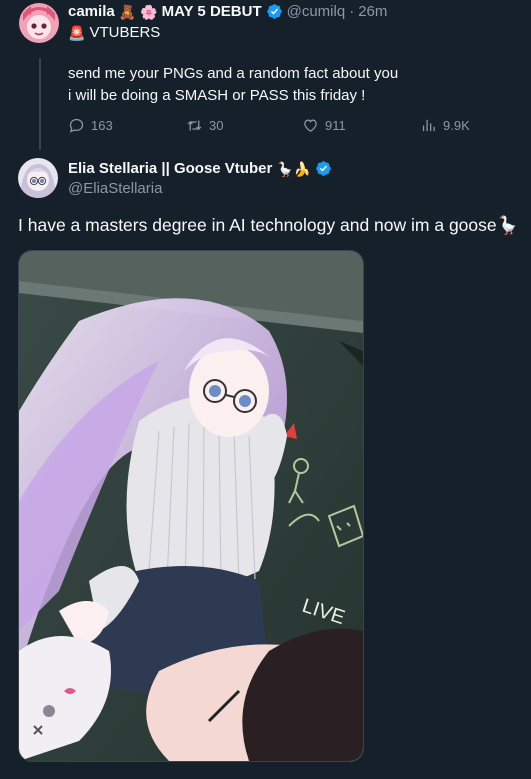  What do you see at coordinates (194, 125) in the screenshot?
I see `retweet-icon` at bounding box center [194, 125].